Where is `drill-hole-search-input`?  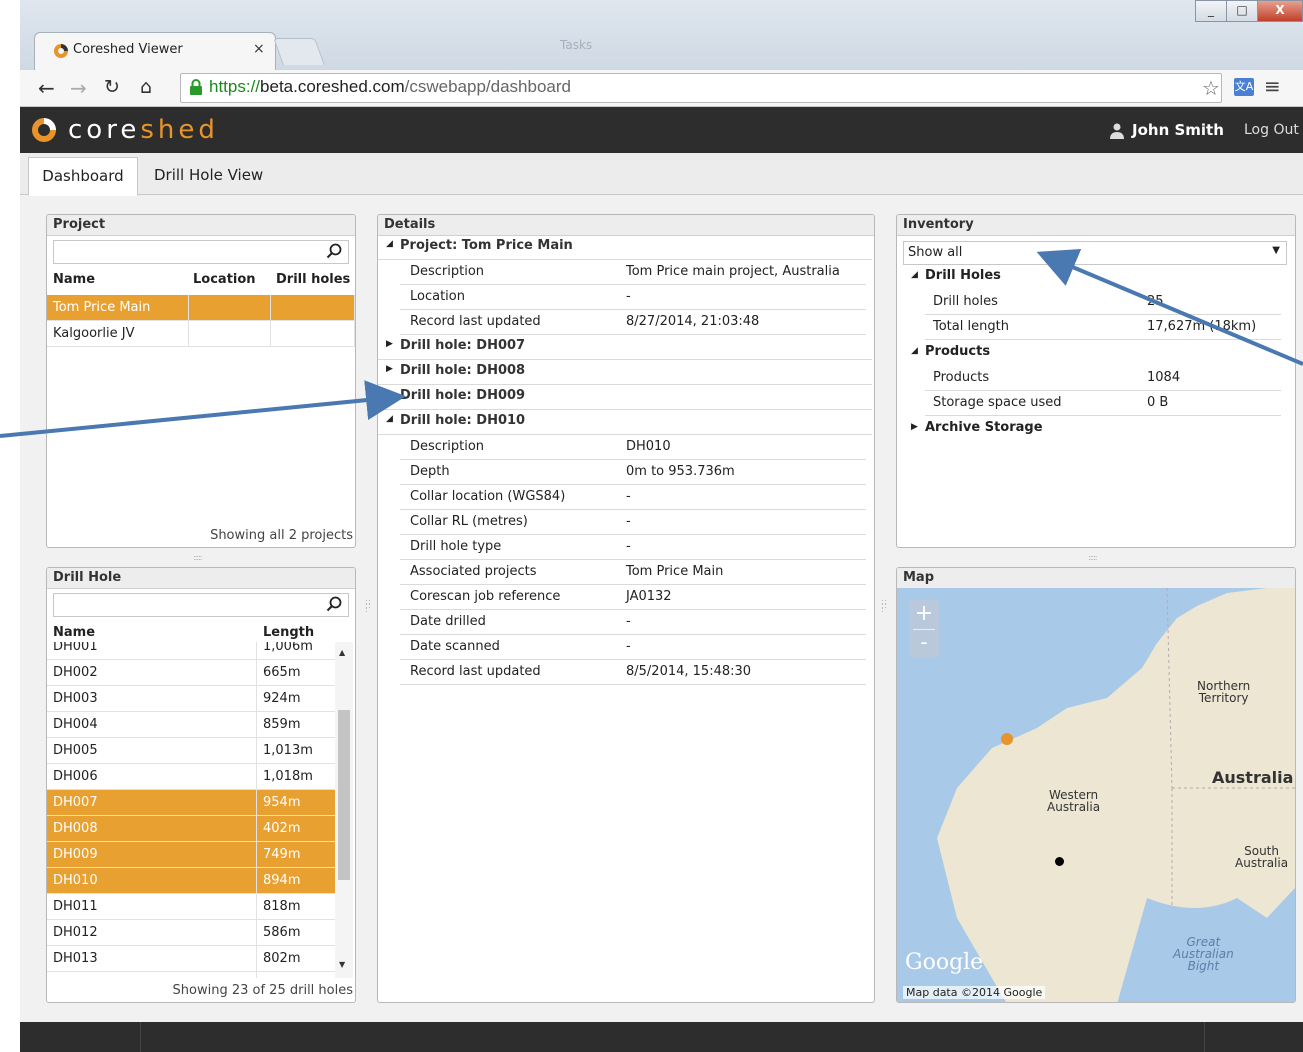 drill-hole-search-input is located at coordinates (201, 605).